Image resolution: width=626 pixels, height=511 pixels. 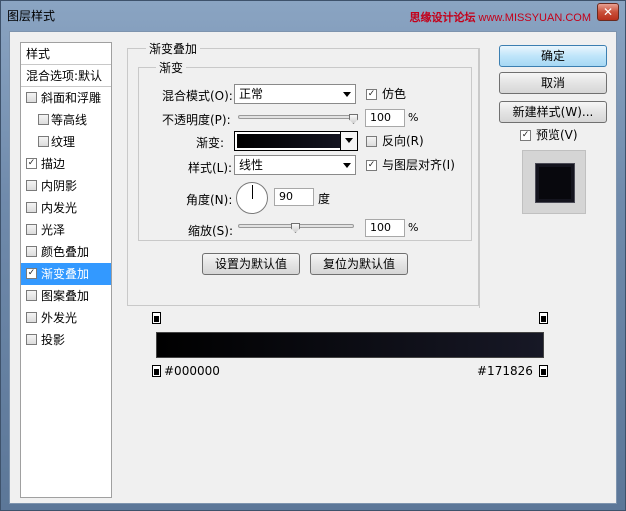 What do you see at coordinates (350, 345) in the screenshot?
I see `gradient-editor-bar` at bounding box center [350, 345].